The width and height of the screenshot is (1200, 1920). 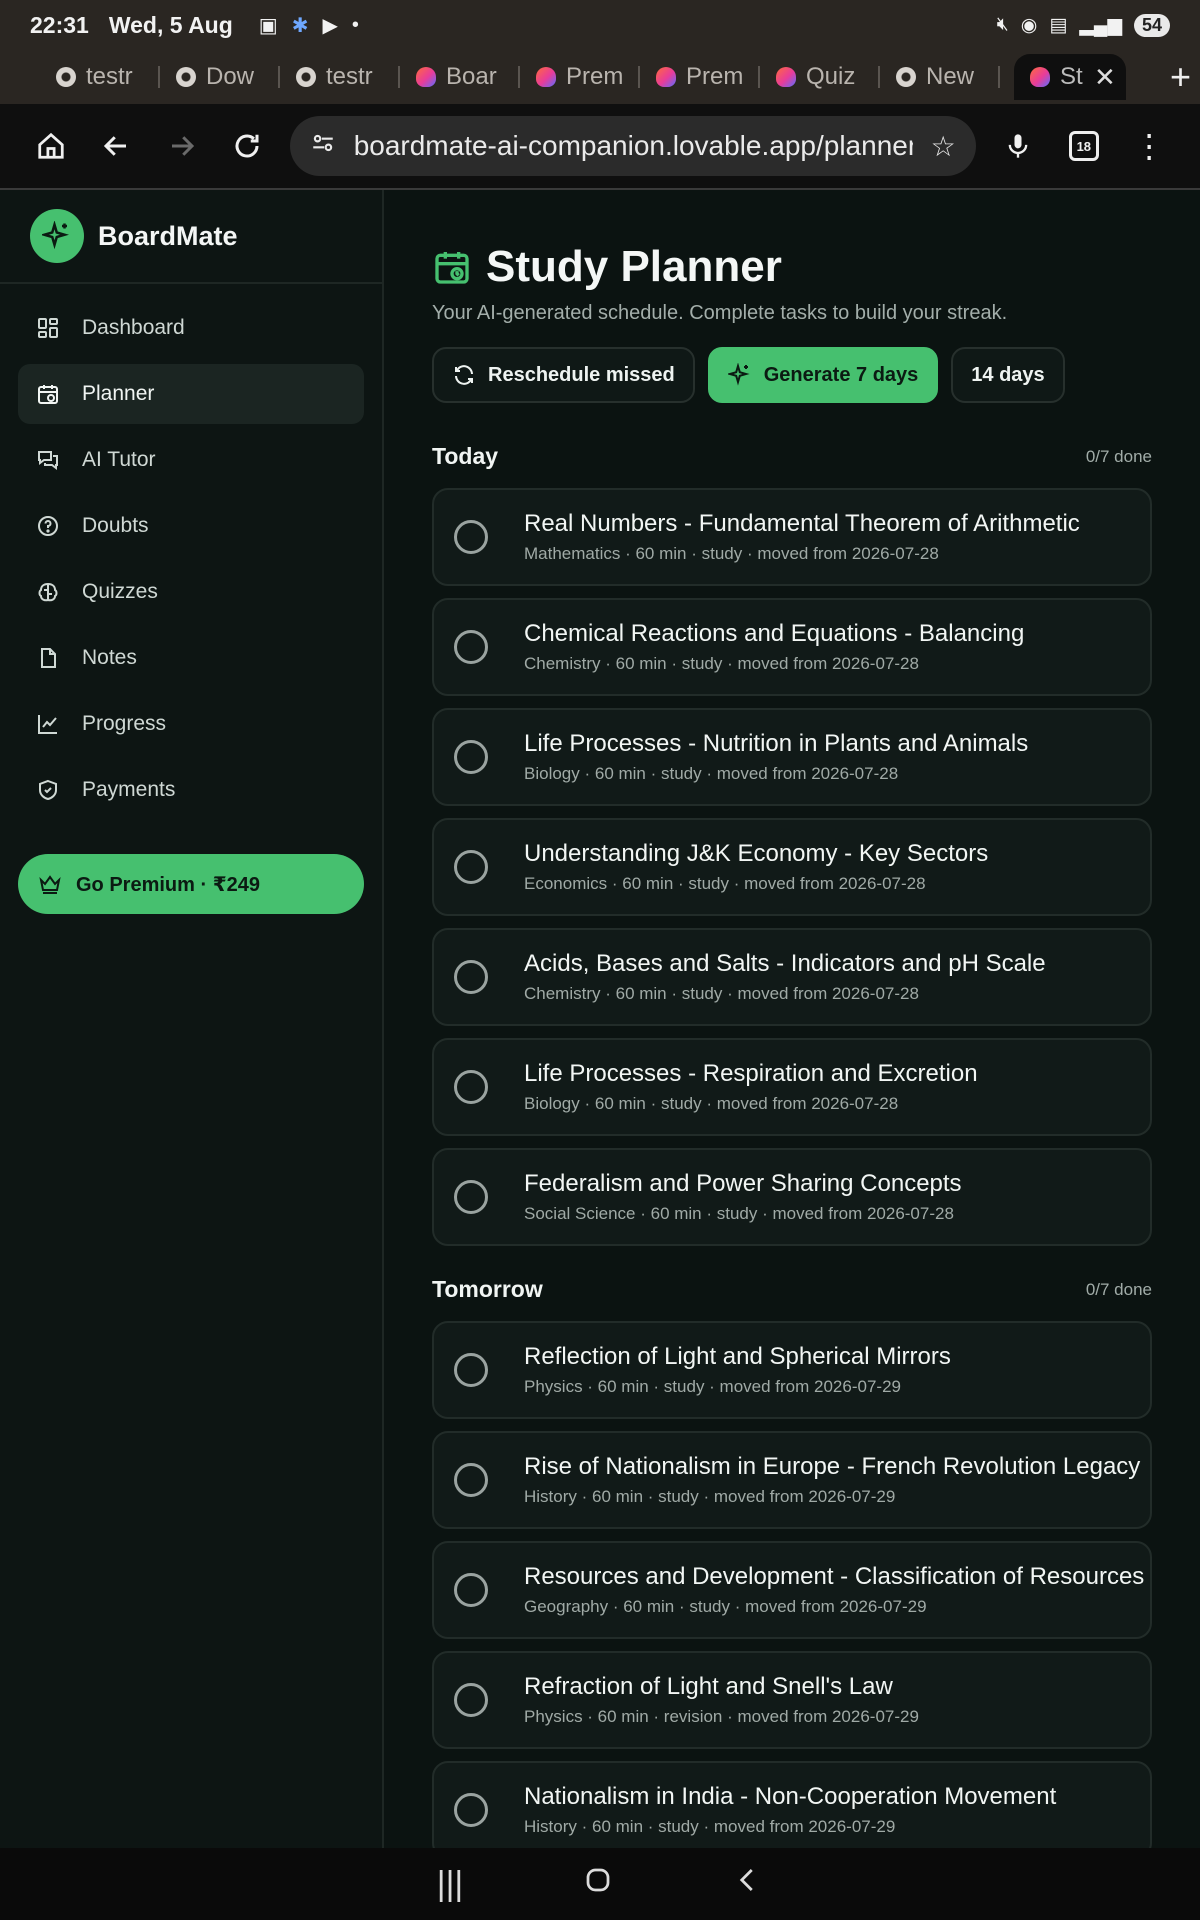 What do you see at coordinates (1083, 146) in the screenshot?
I see `tab-switcher-button: 18` at bounding box center [1083, 146].